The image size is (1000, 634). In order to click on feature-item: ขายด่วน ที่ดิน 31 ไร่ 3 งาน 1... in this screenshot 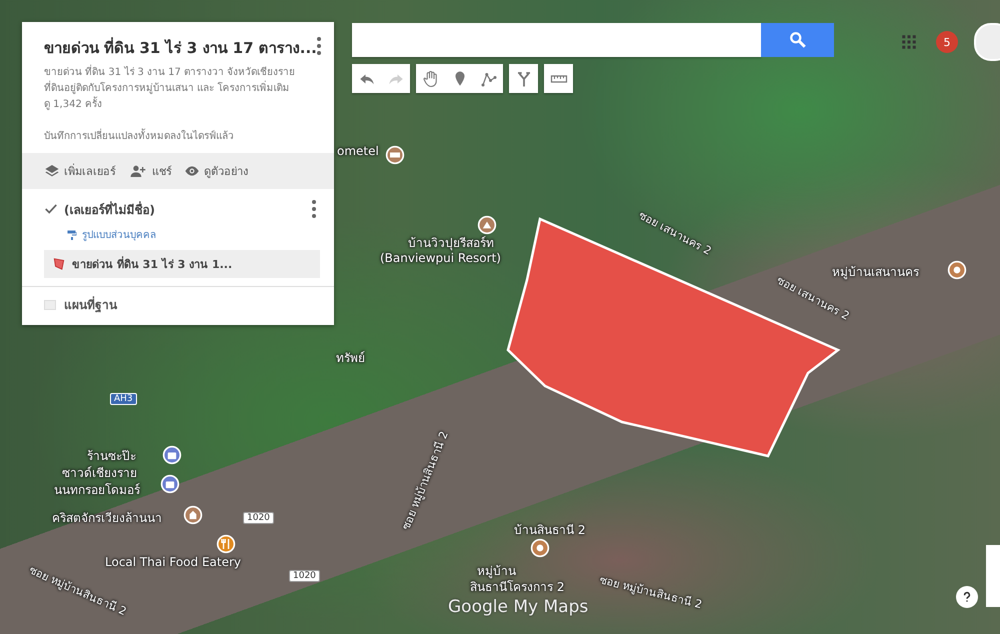, I will do `click(182, 264)`.